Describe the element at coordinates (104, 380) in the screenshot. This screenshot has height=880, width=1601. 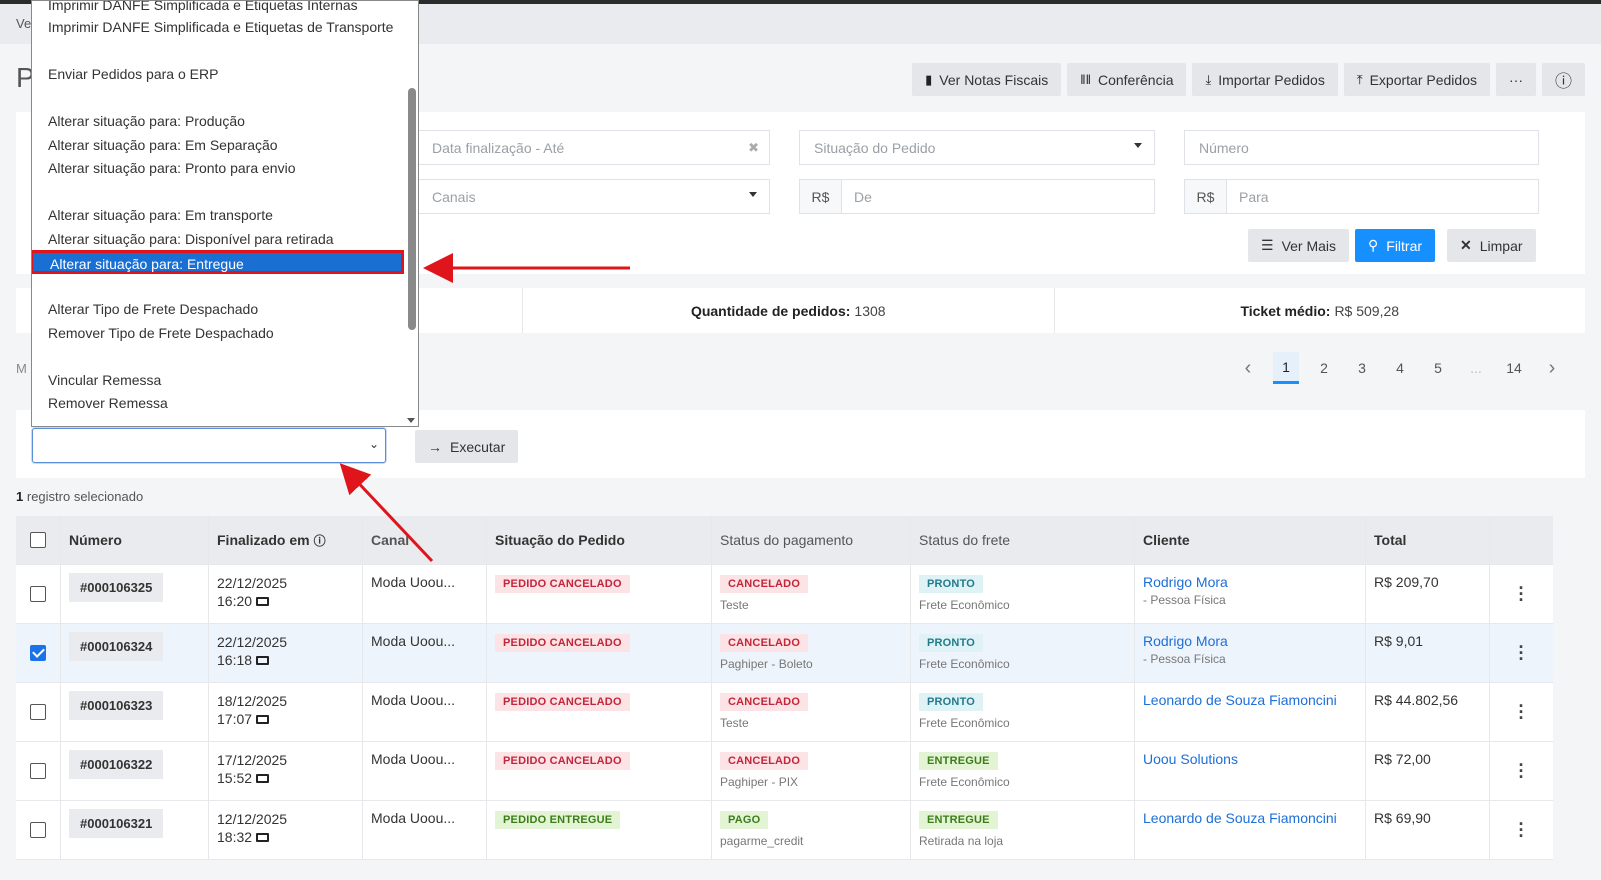
I see `dropdown-item: Vincular Remessa` at that location.